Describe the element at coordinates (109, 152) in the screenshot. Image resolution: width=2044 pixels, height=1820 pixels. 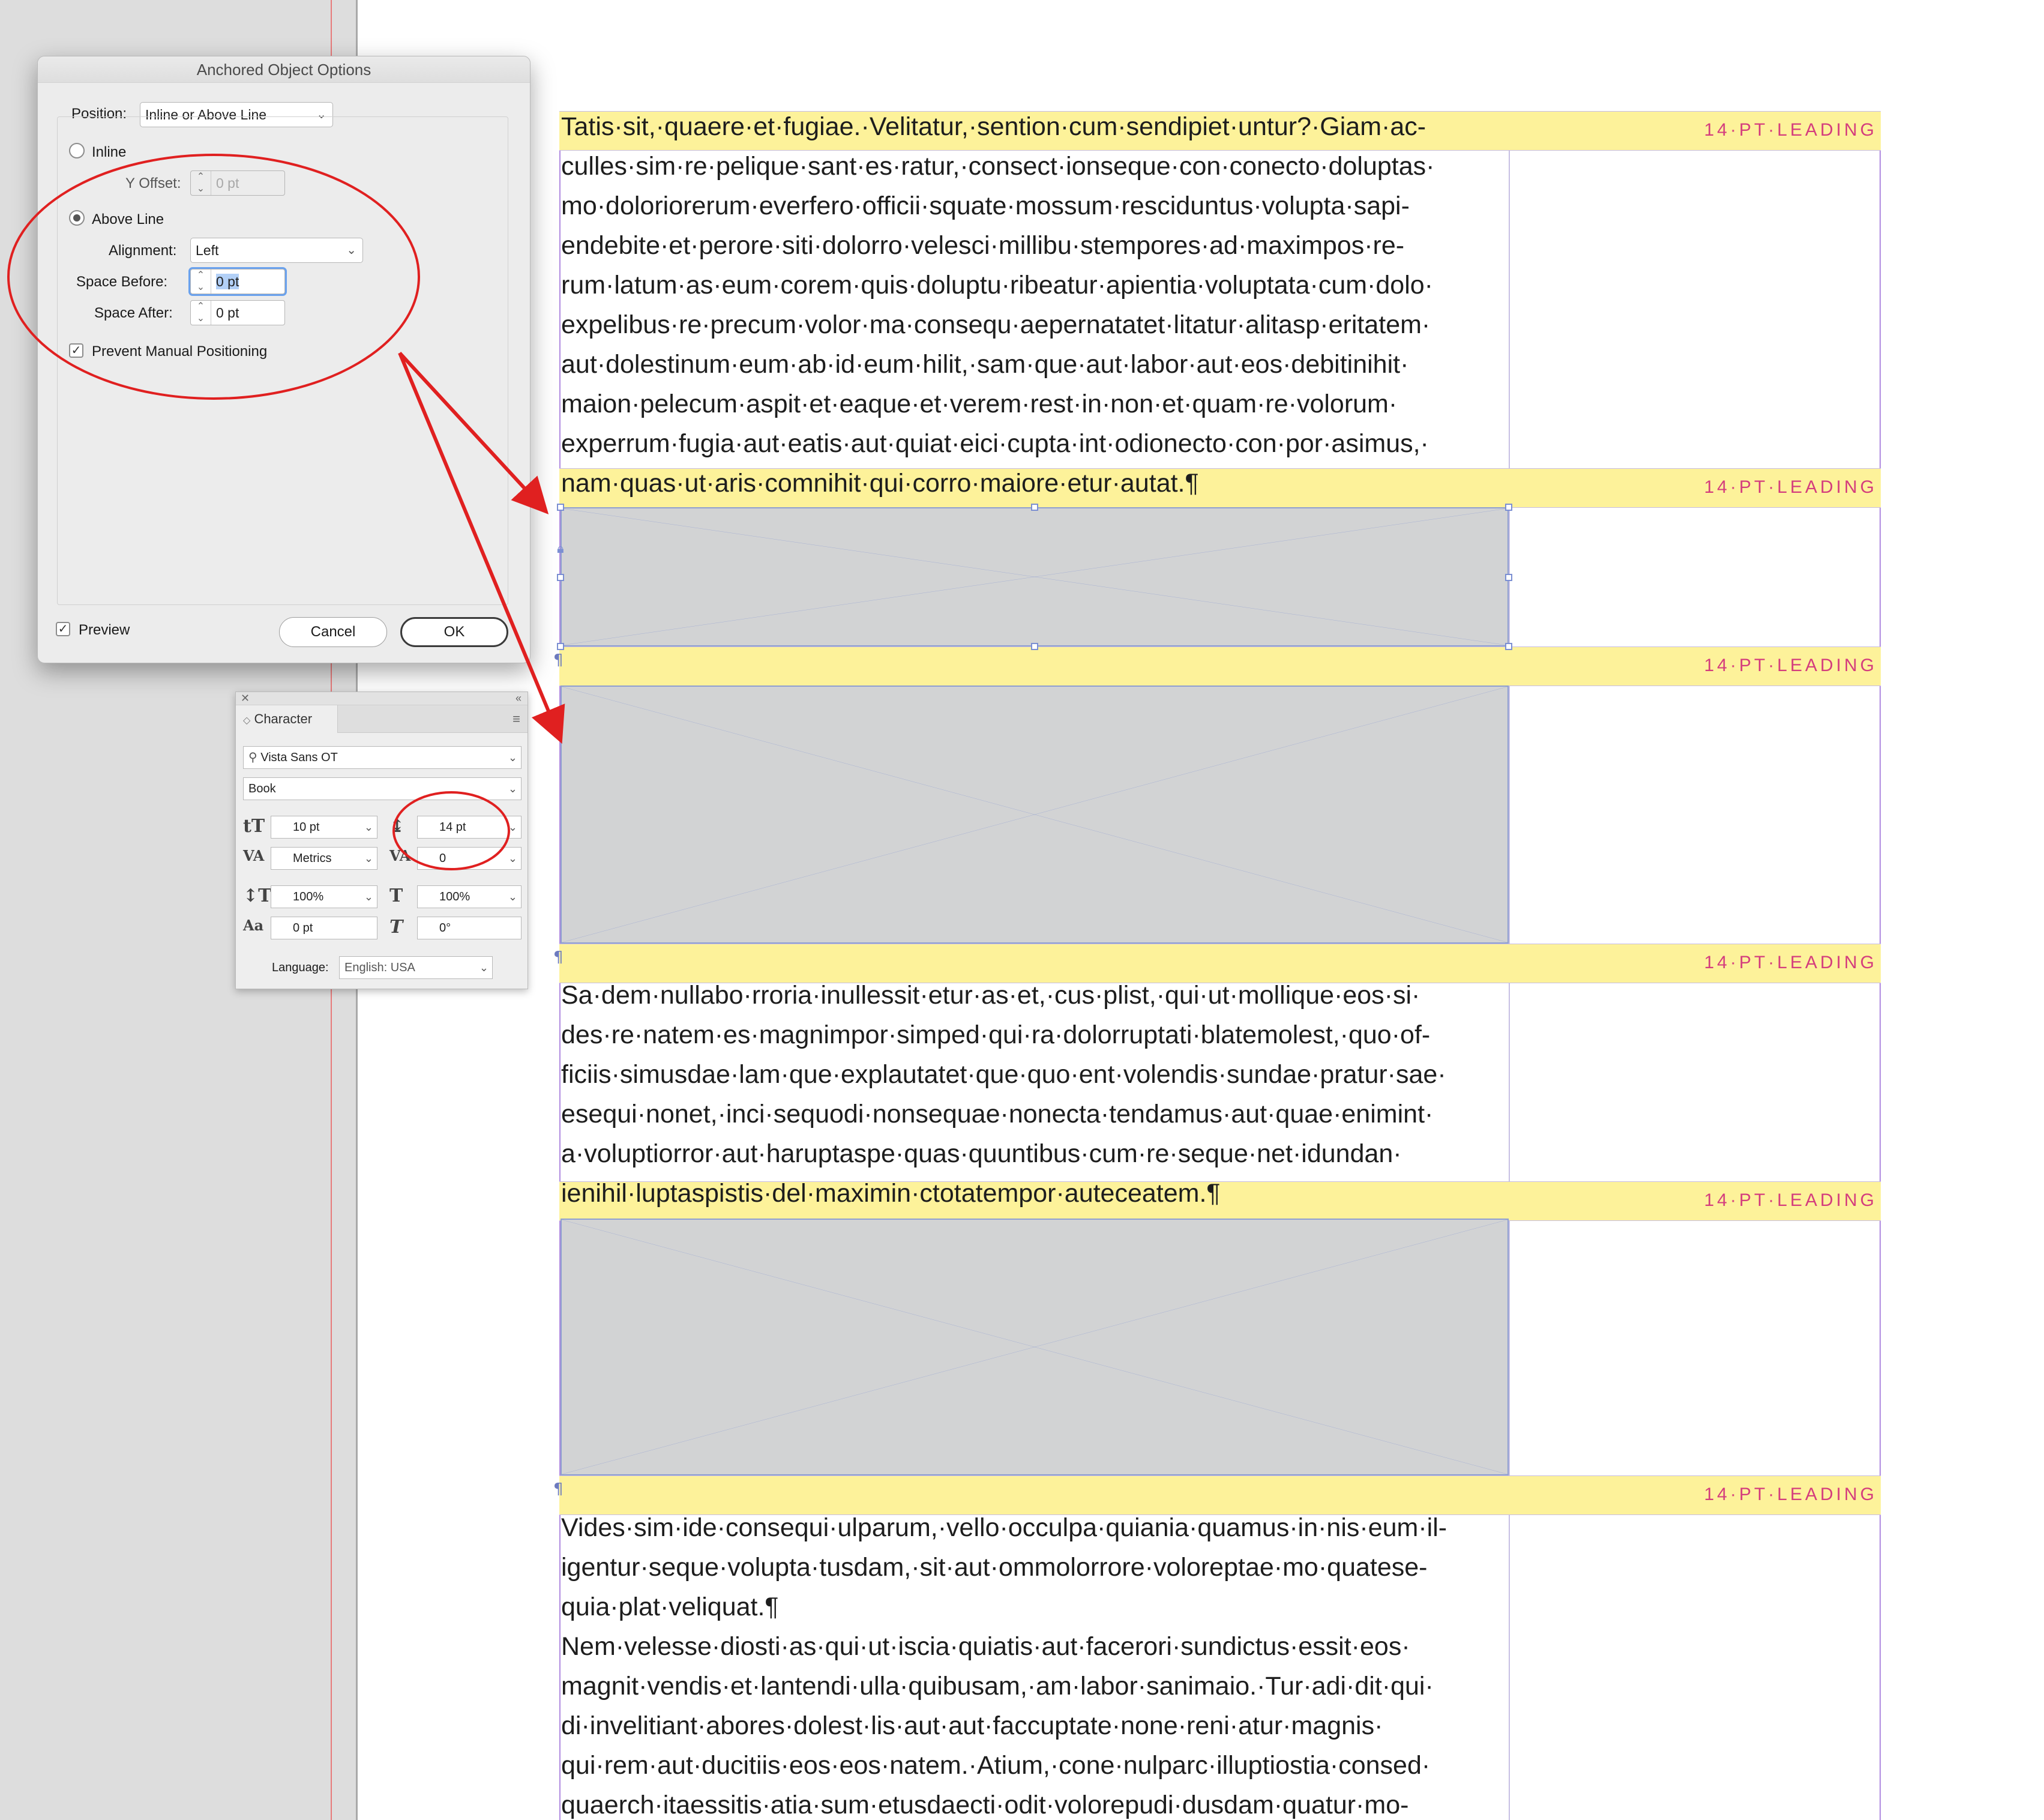
I see `inline-label: Inline` at that location.